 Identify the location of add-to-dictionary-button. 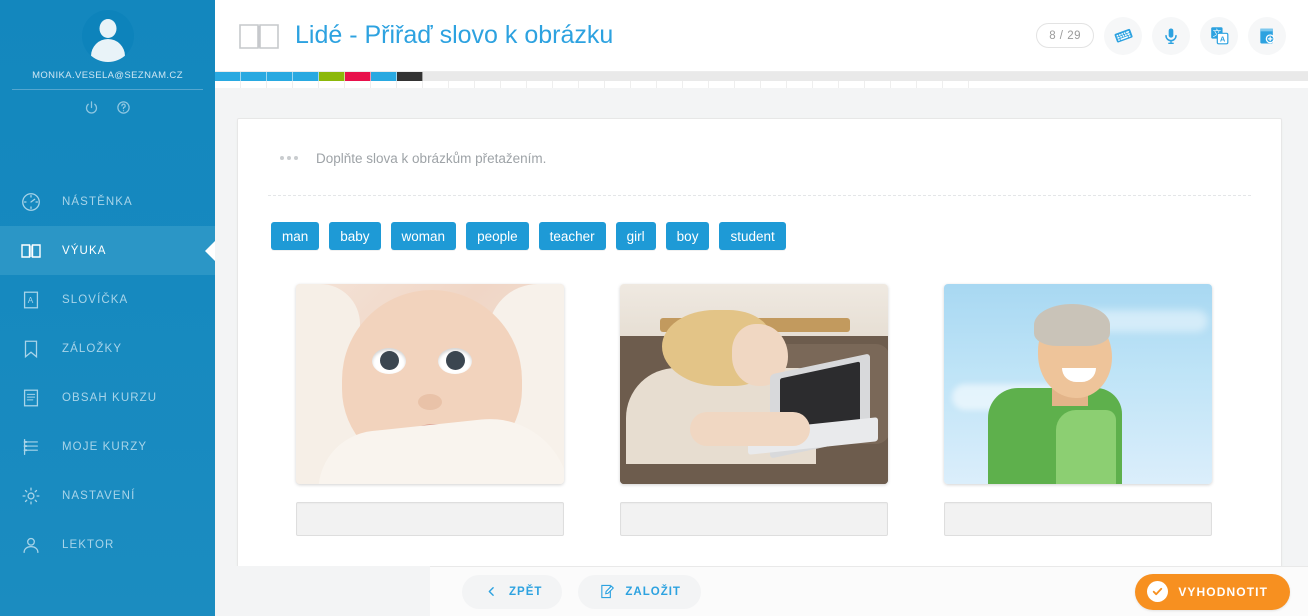
(1267, 35).